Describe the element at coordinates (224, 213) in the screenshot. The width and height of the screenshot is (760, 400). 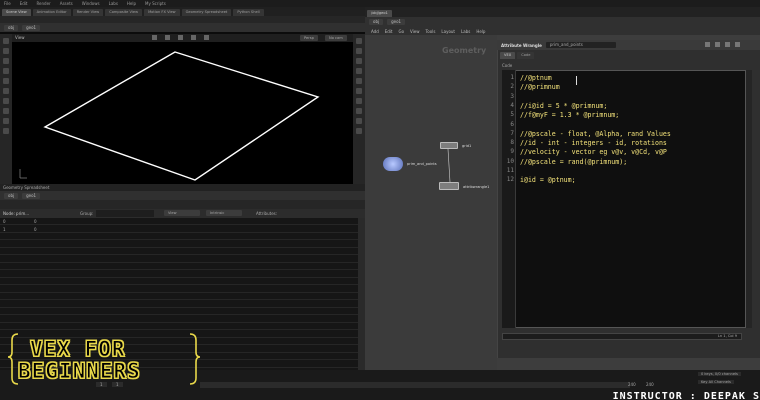
I see `intrinsic-menu: Intrinsic` at that location.